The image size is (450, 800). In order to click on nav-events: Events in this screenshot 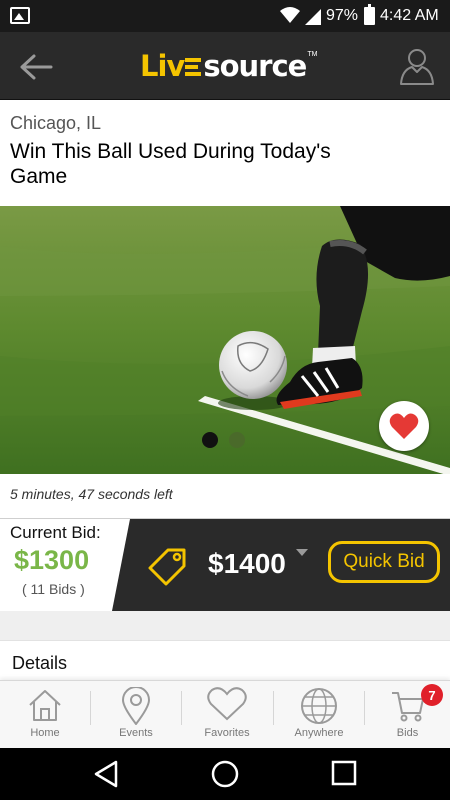, I will do `click(136, 715)`.